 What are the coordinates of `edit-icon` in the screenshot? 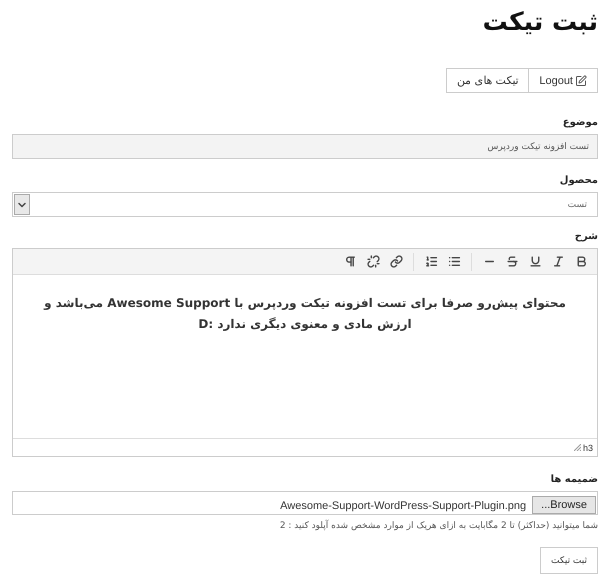 It's located at (581, 80).